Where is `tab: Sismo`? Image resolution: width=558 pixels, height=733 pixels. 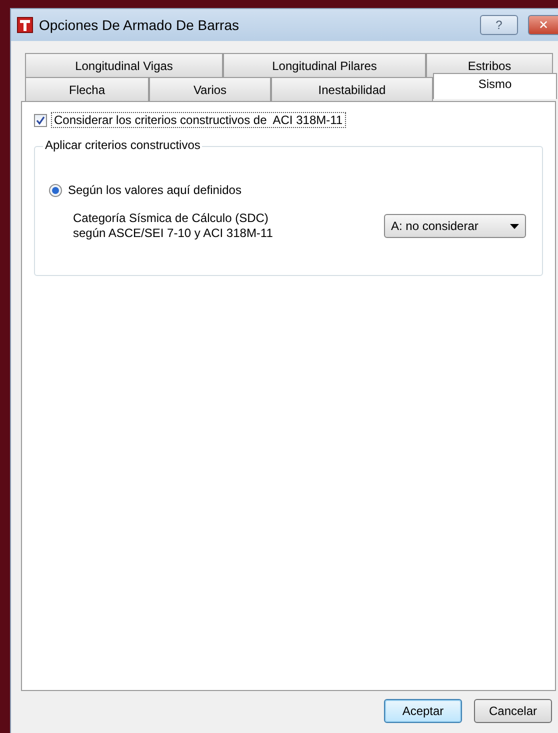 tab: Sismo is located at coordinates (495, 86).